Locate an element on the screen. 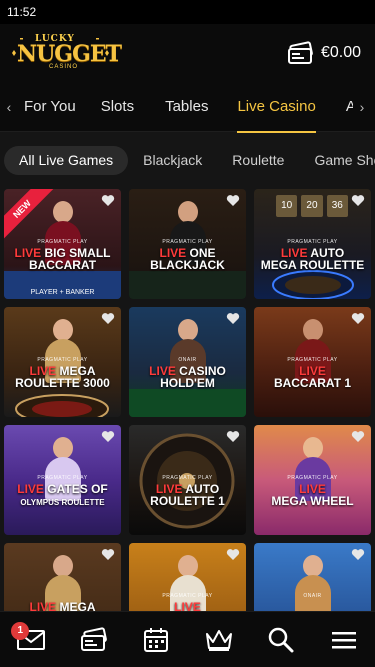 This screenshot has height=667, width=375. game-title-line1: MEGA is located at coordinates (77, 605).